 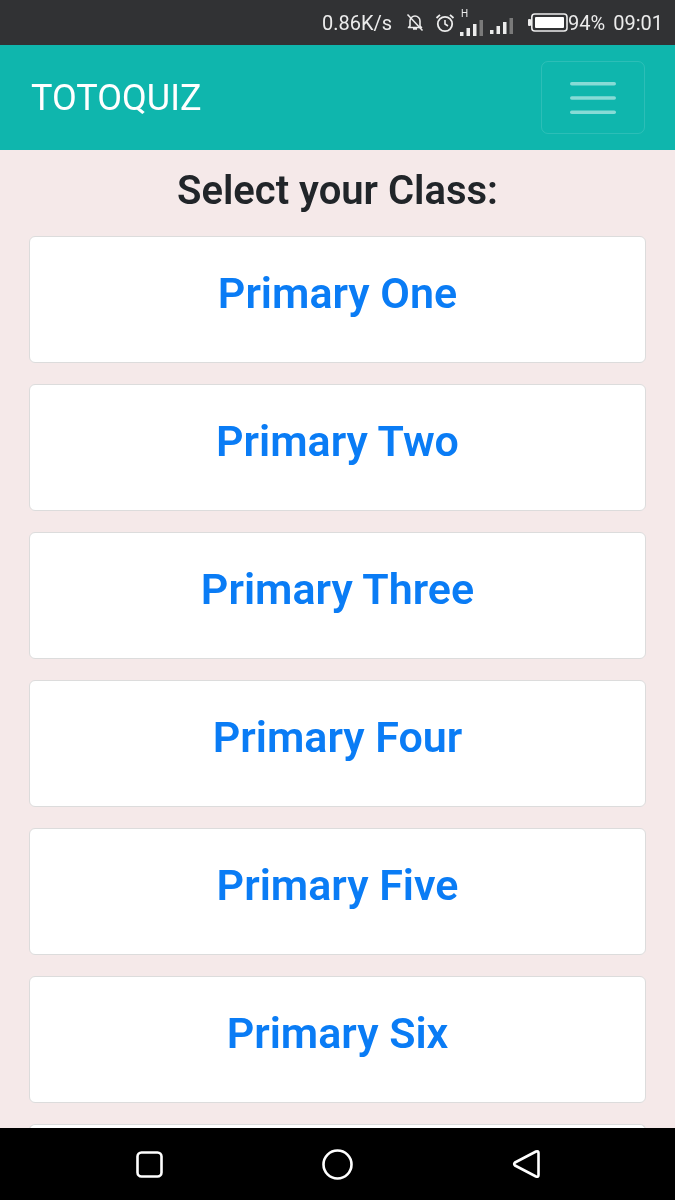 I want to click on square-icon, so click(x=149, y=1164).